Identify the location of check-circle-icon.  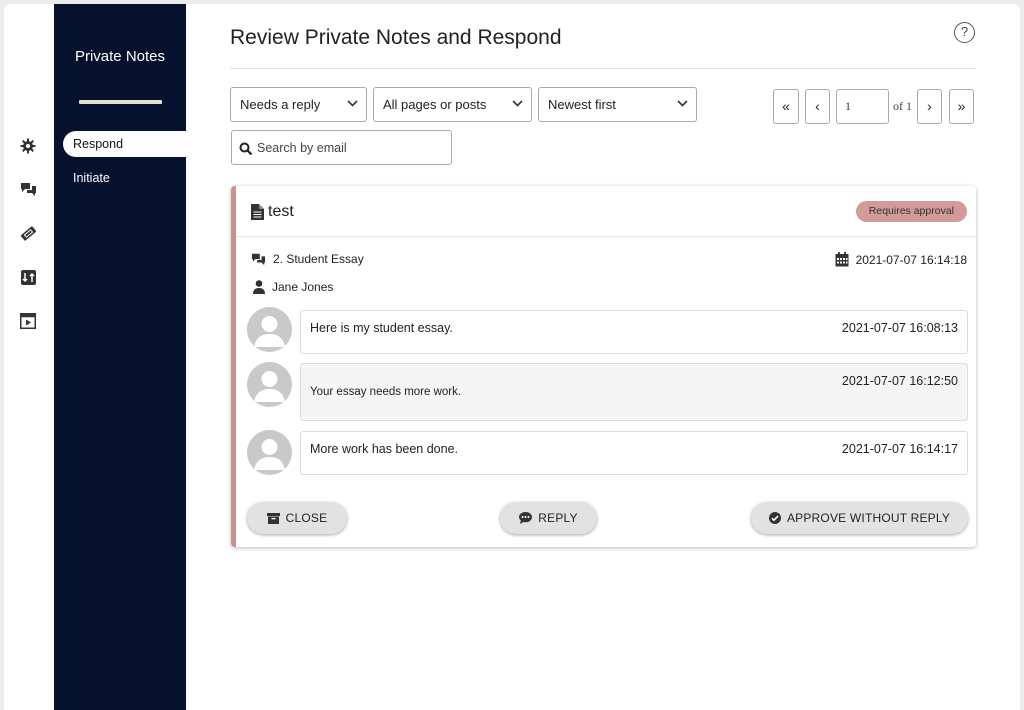
(774, 518).